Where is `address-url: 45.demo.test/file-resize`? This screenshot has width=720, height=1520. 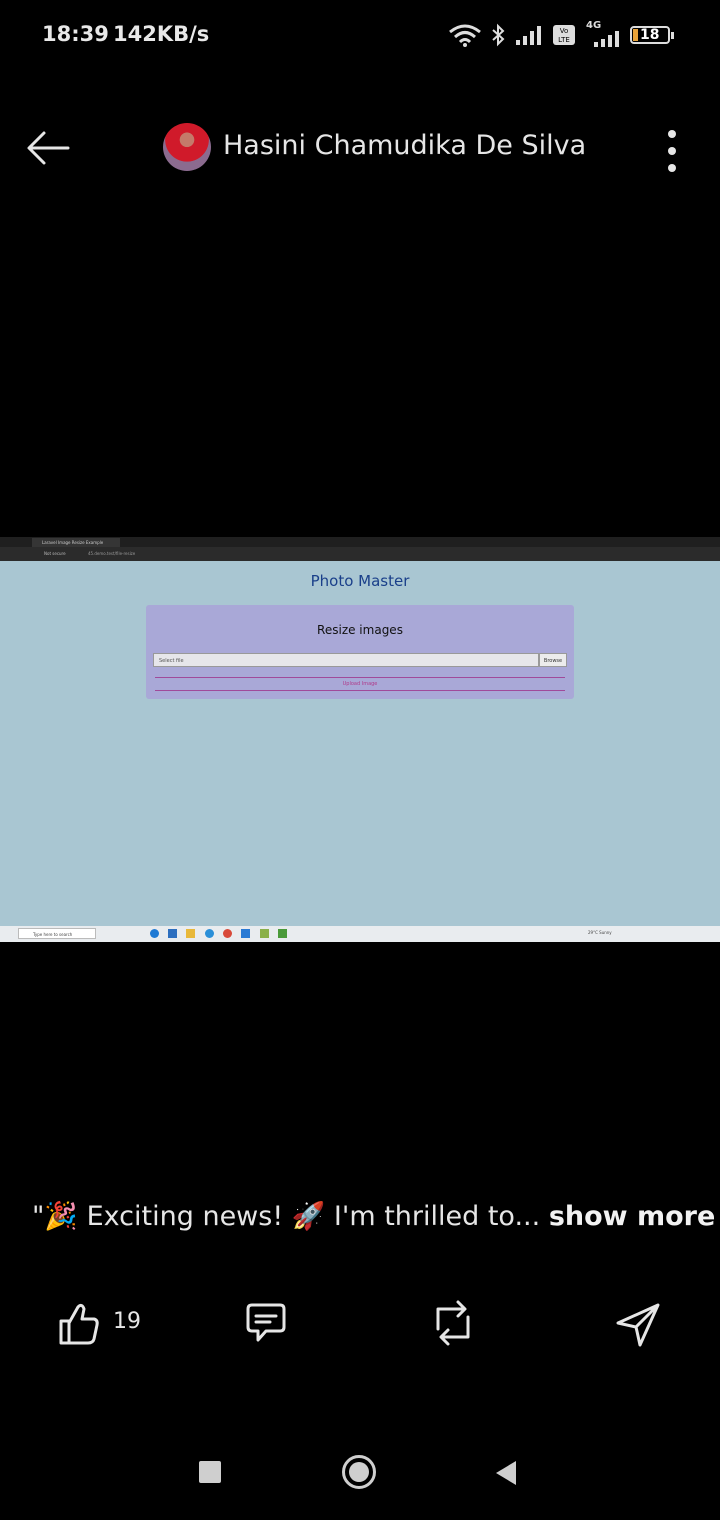
address-url: 45.demo.test/file-resize is located at coordinates (112, 553).